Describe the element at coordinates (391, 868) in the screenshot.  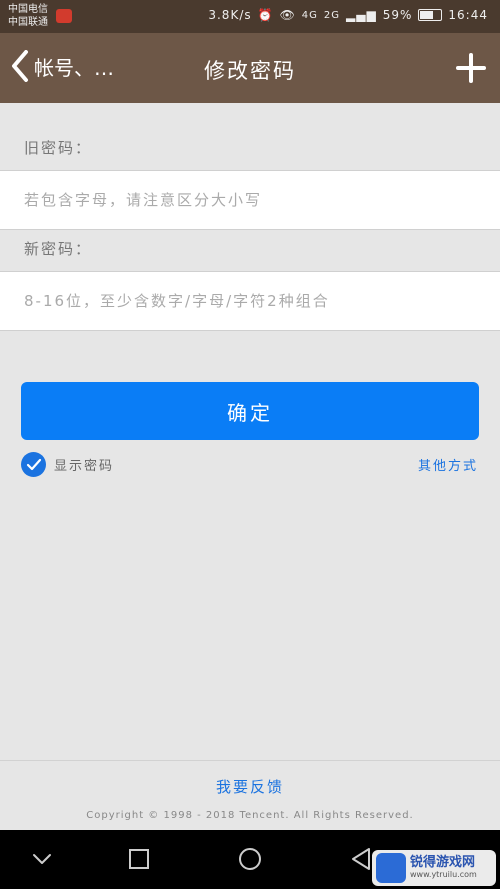
I see `watermark-logo-icon` at that location.